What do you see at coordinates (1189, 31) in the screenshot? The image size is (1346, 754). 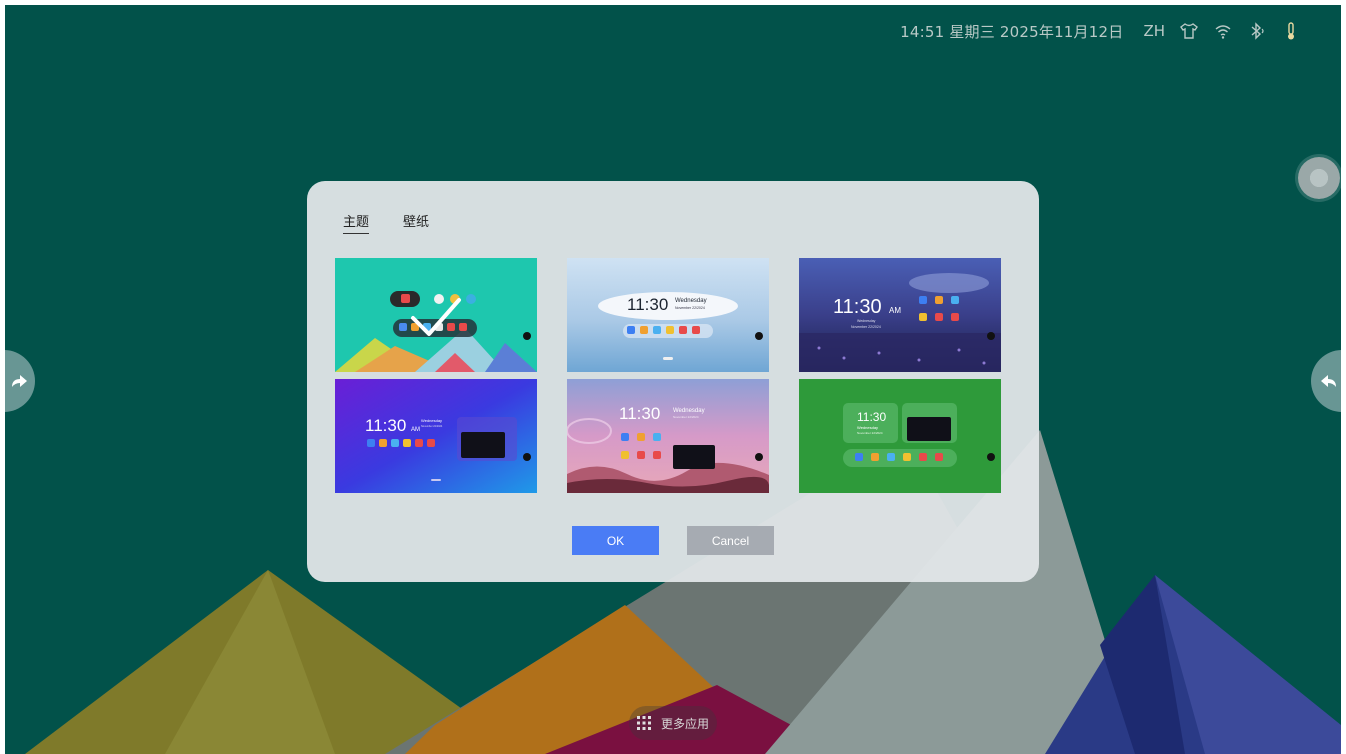 I see `tshirt-icon` at bounding box center [1189, 31].